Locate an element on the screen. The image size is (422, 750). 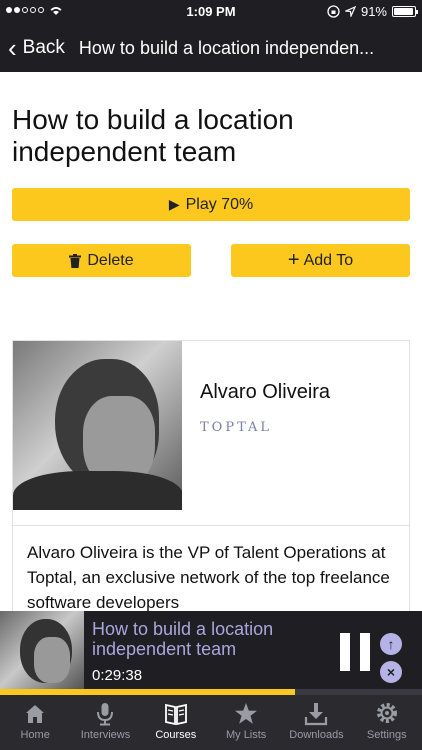
tab-label: Interviews is located at coordinates (105, 735).